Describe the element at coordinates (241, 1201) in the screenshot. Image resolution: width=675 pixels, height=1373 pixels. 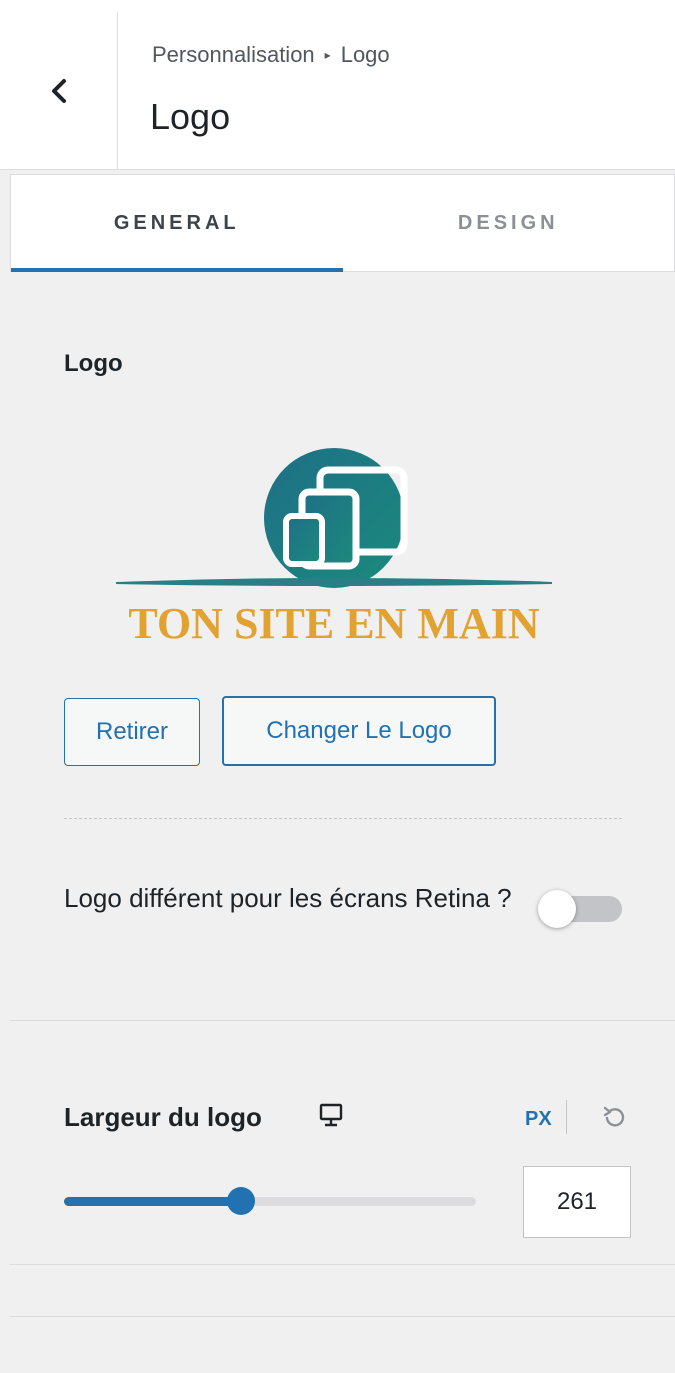
I see `slider-handle` at that location.